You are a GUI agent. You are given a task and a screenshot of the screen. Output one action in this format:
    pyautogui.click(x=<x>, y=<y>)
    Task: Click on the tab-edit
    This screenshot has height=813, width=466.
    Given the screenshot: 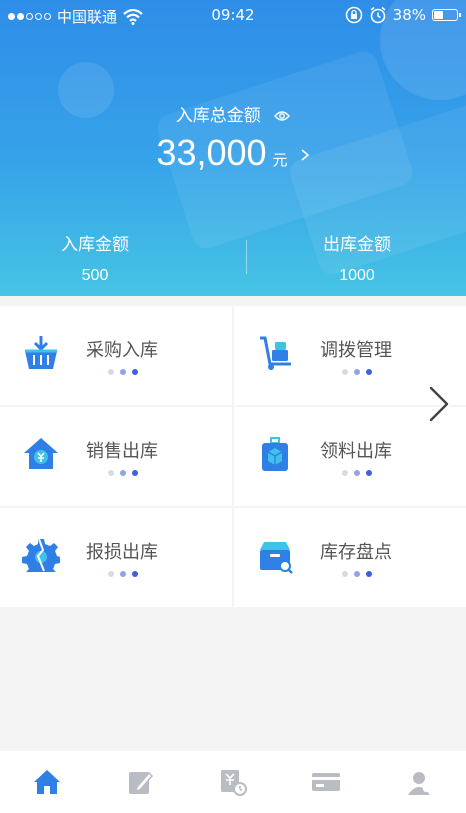 What is the action you would take?
    pyautogui.click(x=140, y=782)
    